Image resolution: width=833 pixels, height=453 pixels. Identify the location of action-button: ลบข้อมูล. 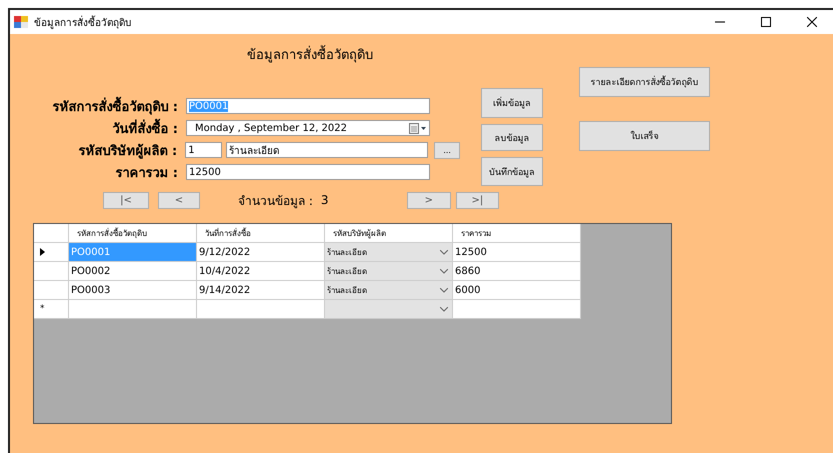
(512, 137).